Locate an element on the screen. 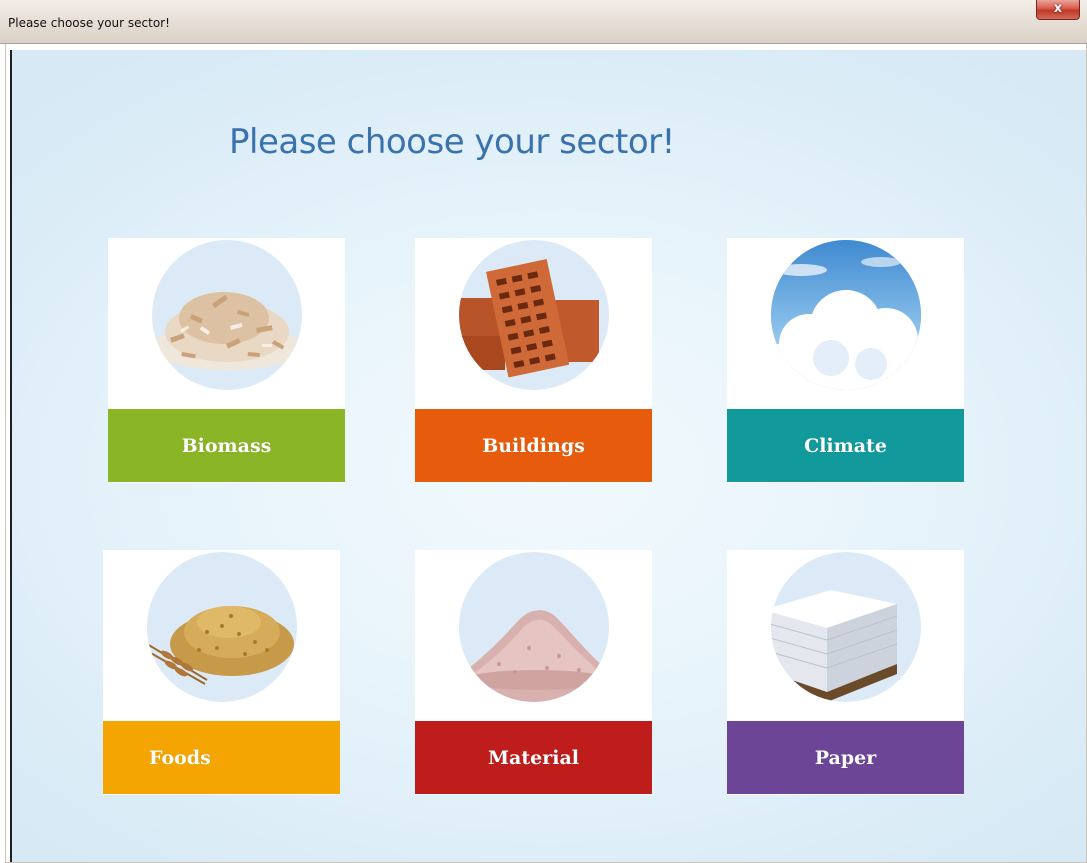 This screenshot has width=1087, height=863. sector-label-buildings: Buildings is located at coordinates (533, 445).